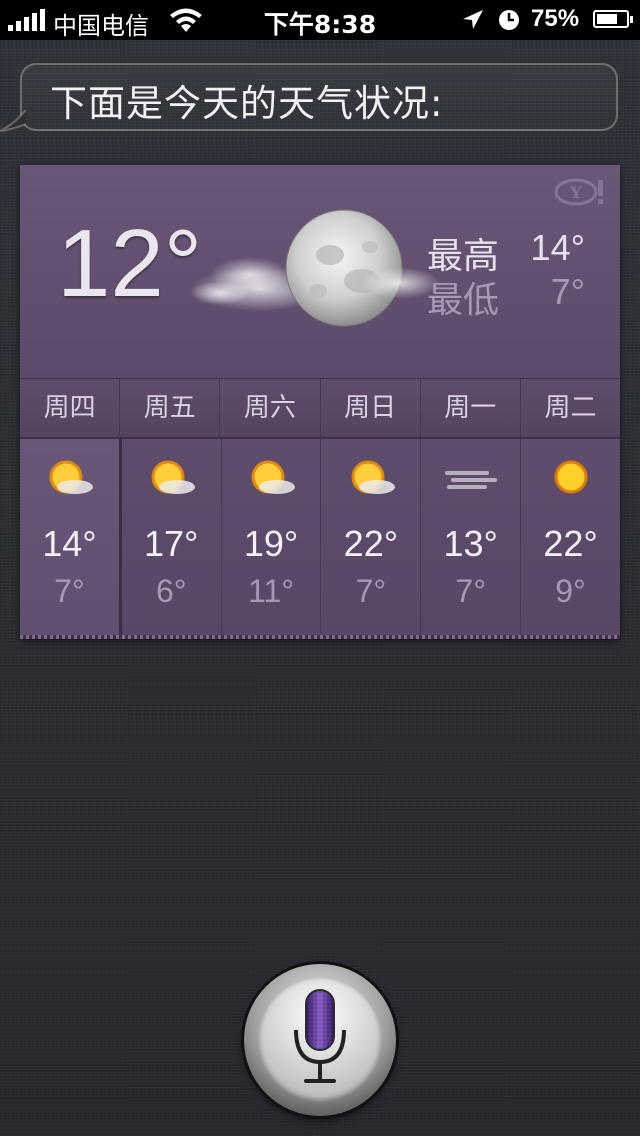  I want to click on sun-icon, so click(571, 477).